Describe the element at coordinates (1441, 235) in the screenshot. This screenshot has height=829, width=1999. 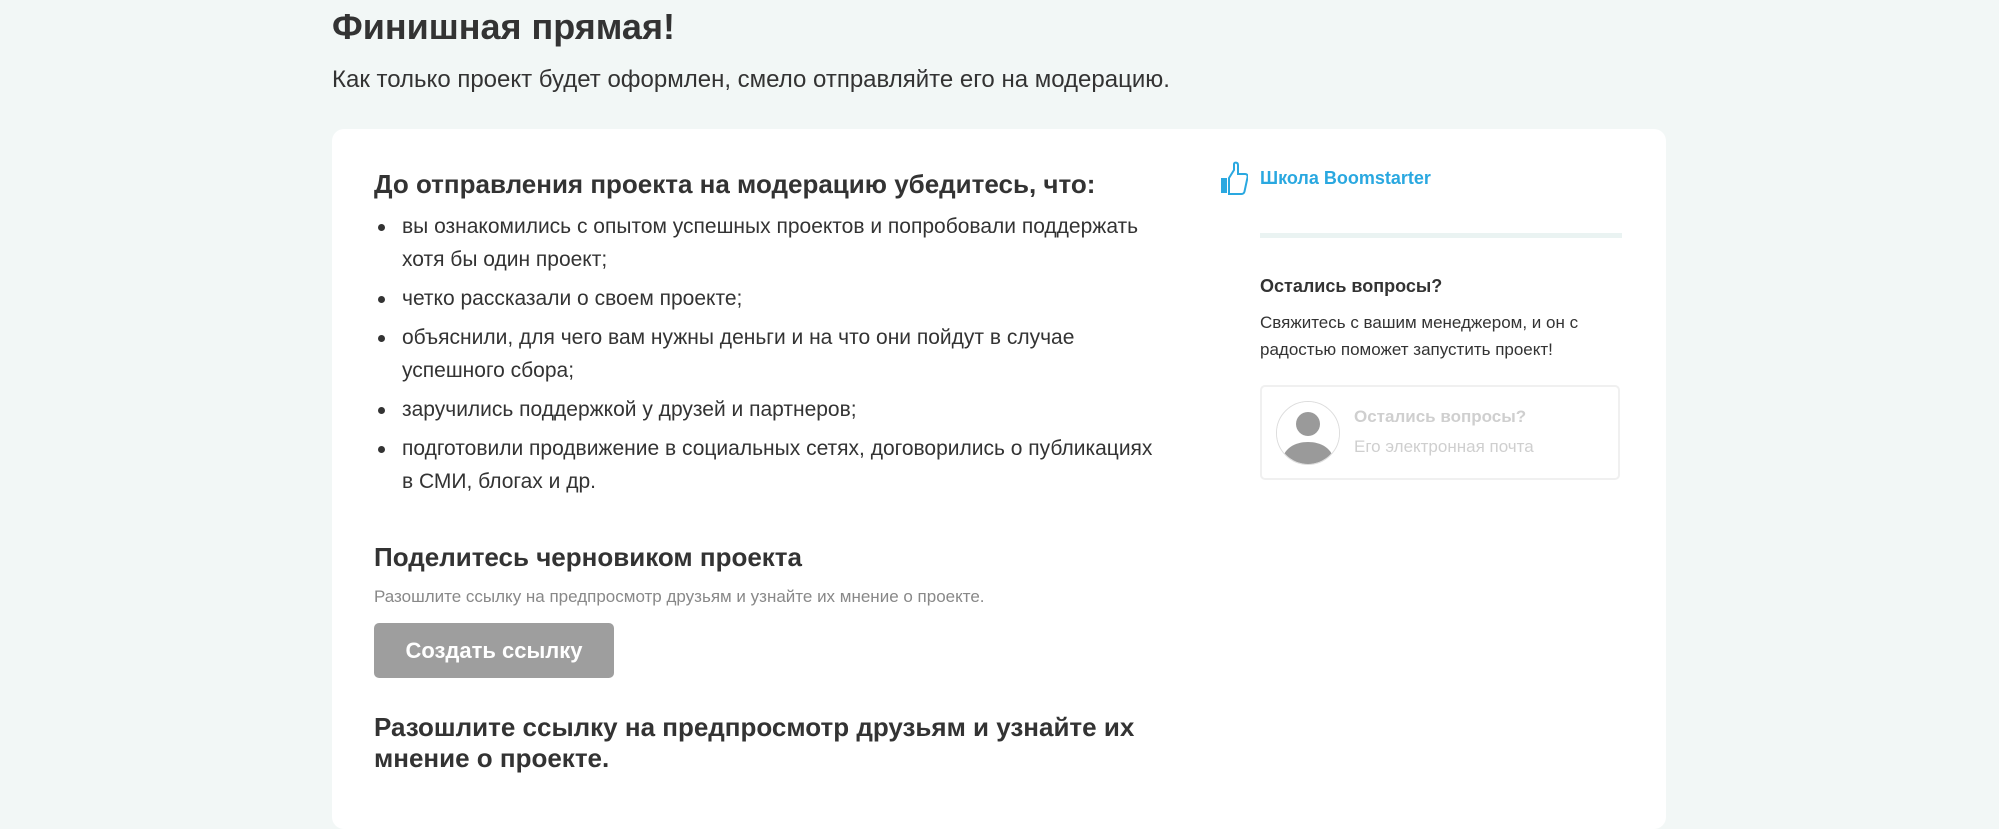
I see `sidebar-divider` at that location.